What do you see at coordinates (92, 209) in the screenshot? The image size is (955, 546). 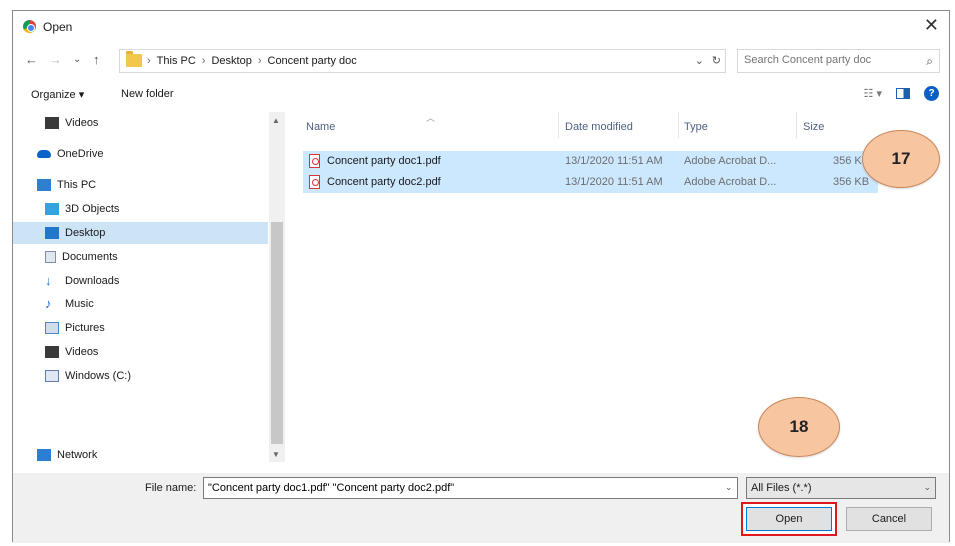 I see `sidebar-item-label: 3D Objects` at bounding box center [92, 209].